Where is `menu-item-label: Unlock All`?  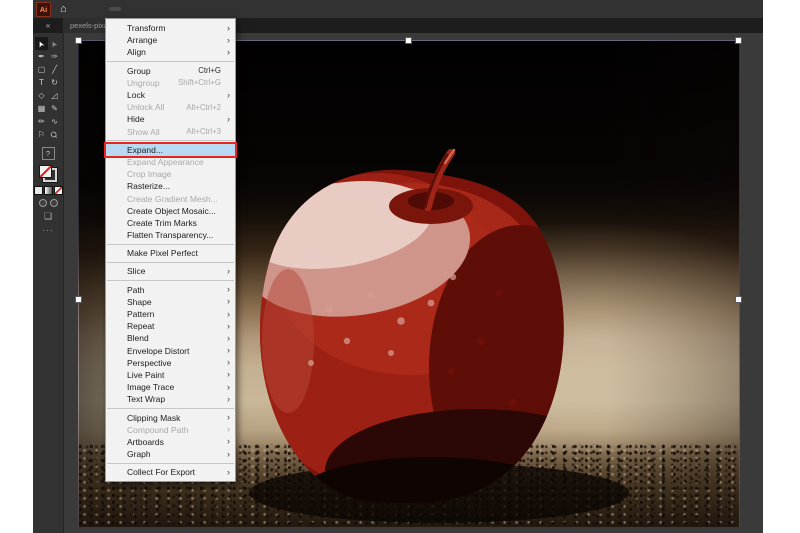
menu-item-label: Unlock All is located at coordinates (146, 107).